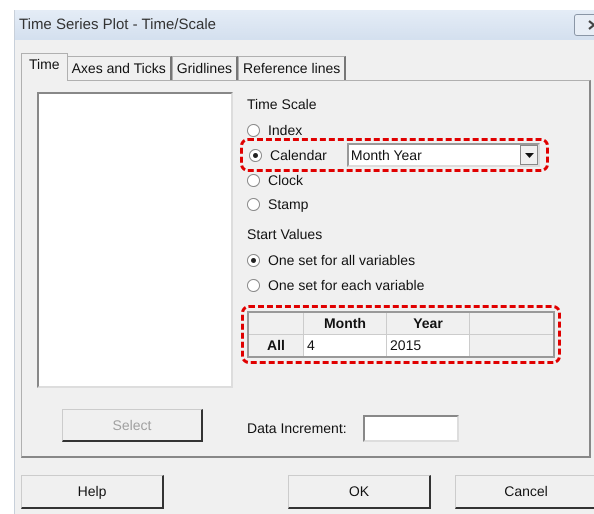 The image size is (594, 514). I want to click on tab: Axes and Ticks, so click(119, 68).